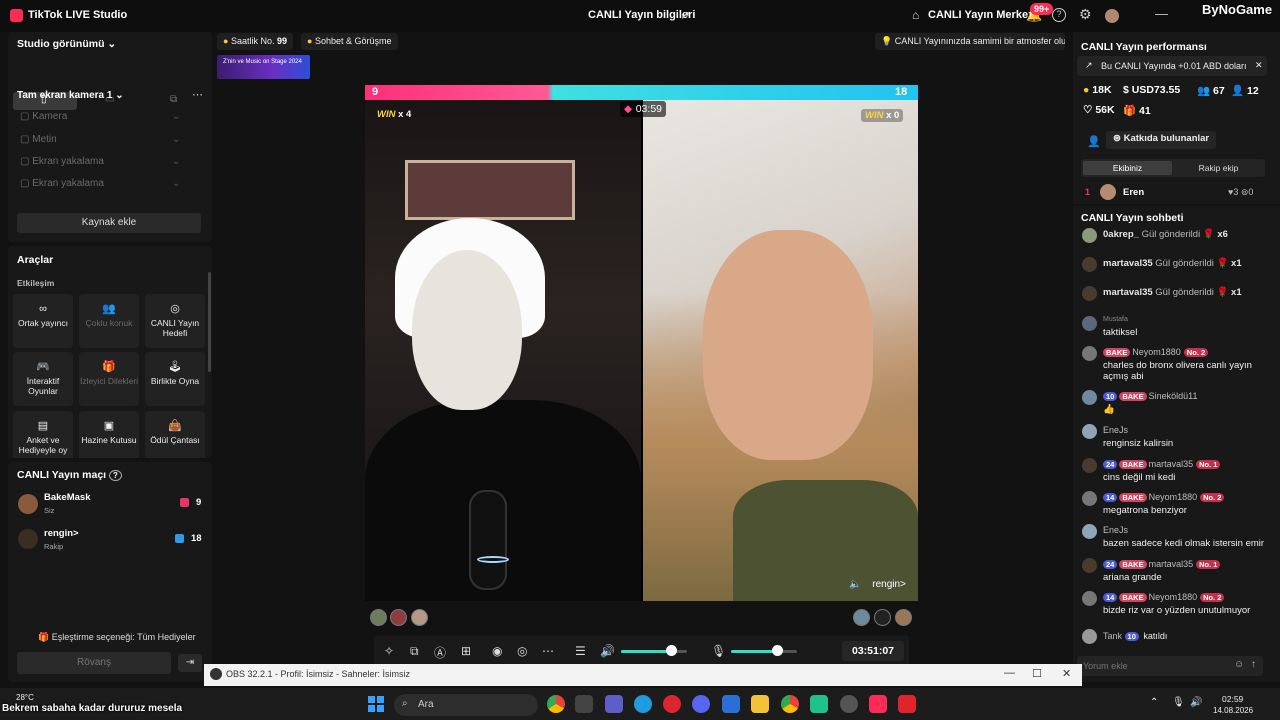 Image resolution: width=1280 pixels, height=720 pixels. Describe the element at coordinates (109, 434) in the screenshot. I see `treasure-box-tool: ▣ Hazine Kutusu` at that location.